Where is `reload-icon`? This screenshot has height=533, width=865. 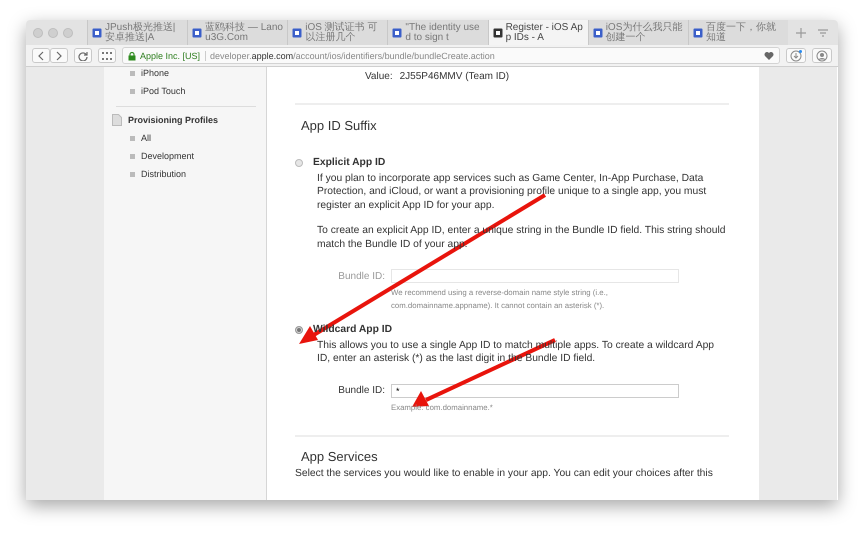 reload-icon is located at coordinates (83, 55).